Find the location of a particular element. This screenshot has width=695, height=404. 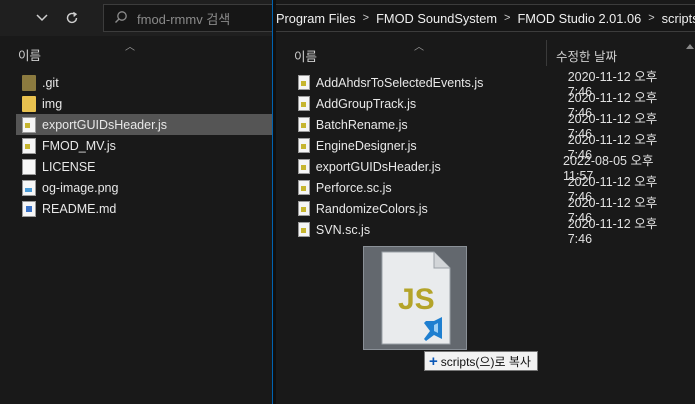

table-row: SVN.sc.js 2020-11-12 오후 7:46 is located at coordinates (488, 231).